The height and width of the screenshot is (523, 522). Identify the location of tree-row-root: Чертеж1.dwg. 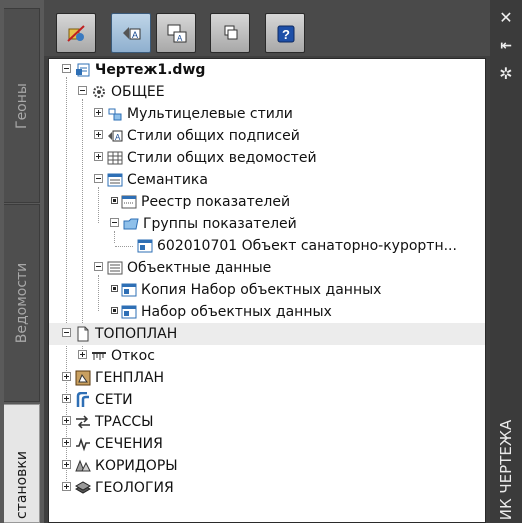
(267, 70).